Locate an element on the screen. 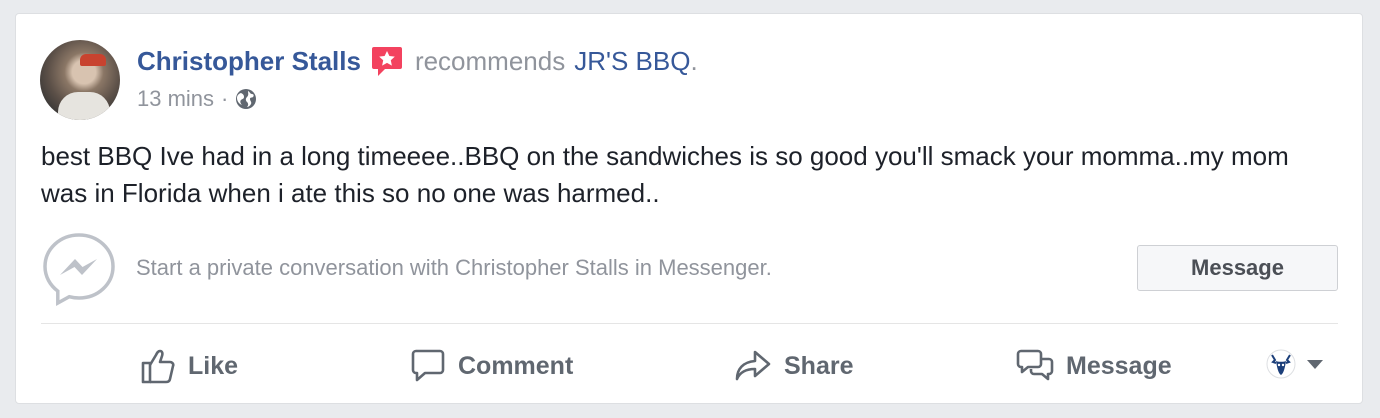 This screenshot has height=418, width=1380. like-button: Like is located at coordinates (189, 366).